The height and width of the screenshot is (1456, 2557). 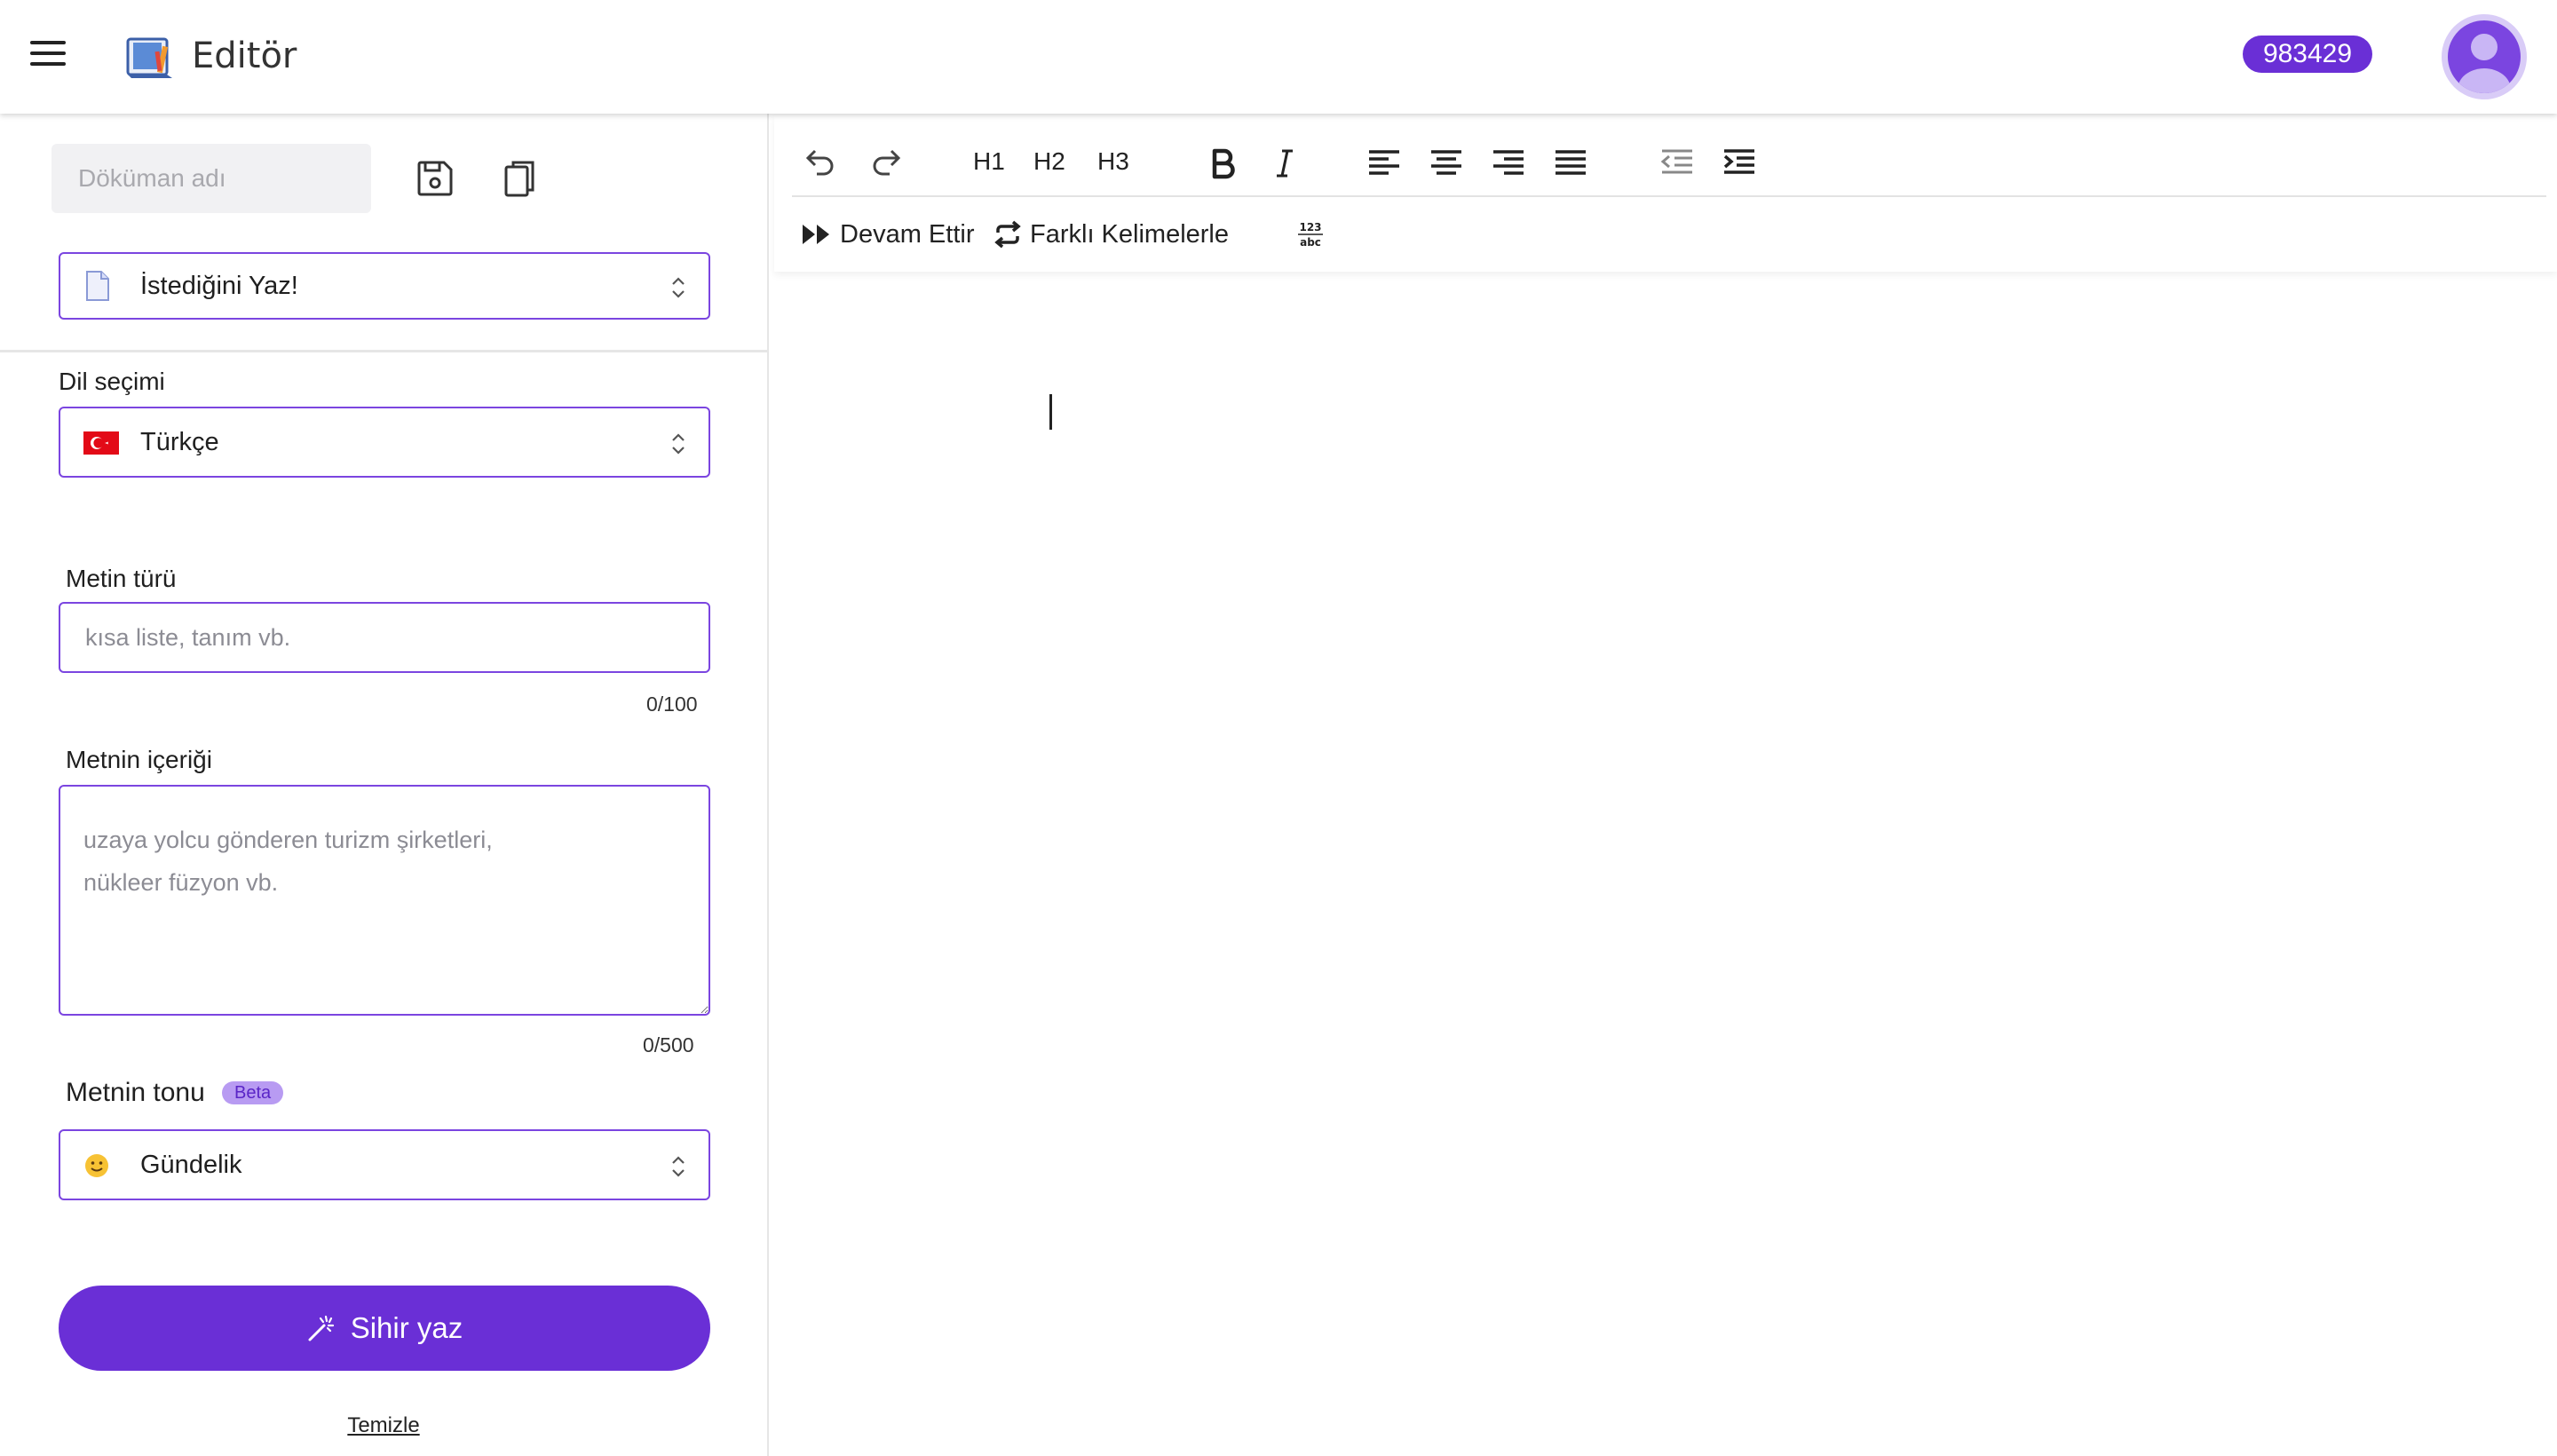 I want to click on user-avatar-icon, so click(x=2484, y=56).